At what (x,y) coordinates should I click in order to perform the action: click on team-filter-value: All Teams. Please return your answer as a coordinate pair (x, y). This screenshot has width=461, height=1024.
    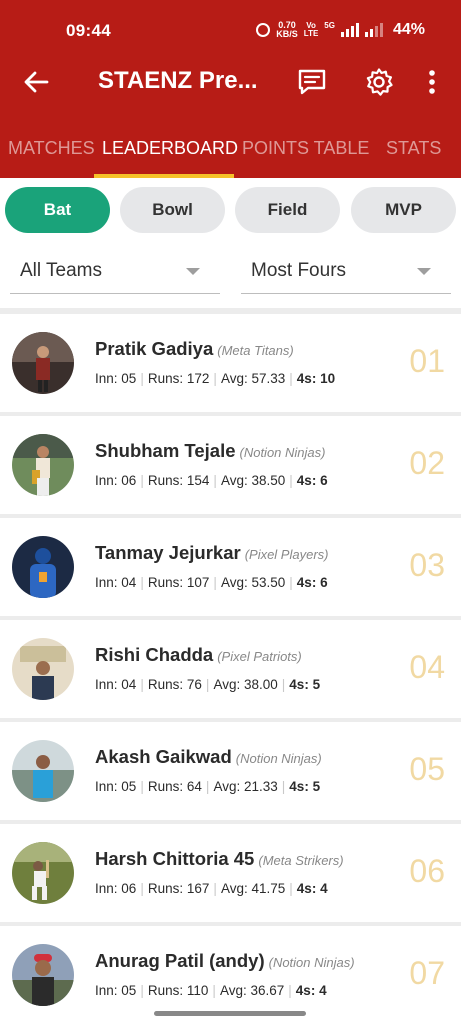
    Looking at the image, I should click on (61, 270).